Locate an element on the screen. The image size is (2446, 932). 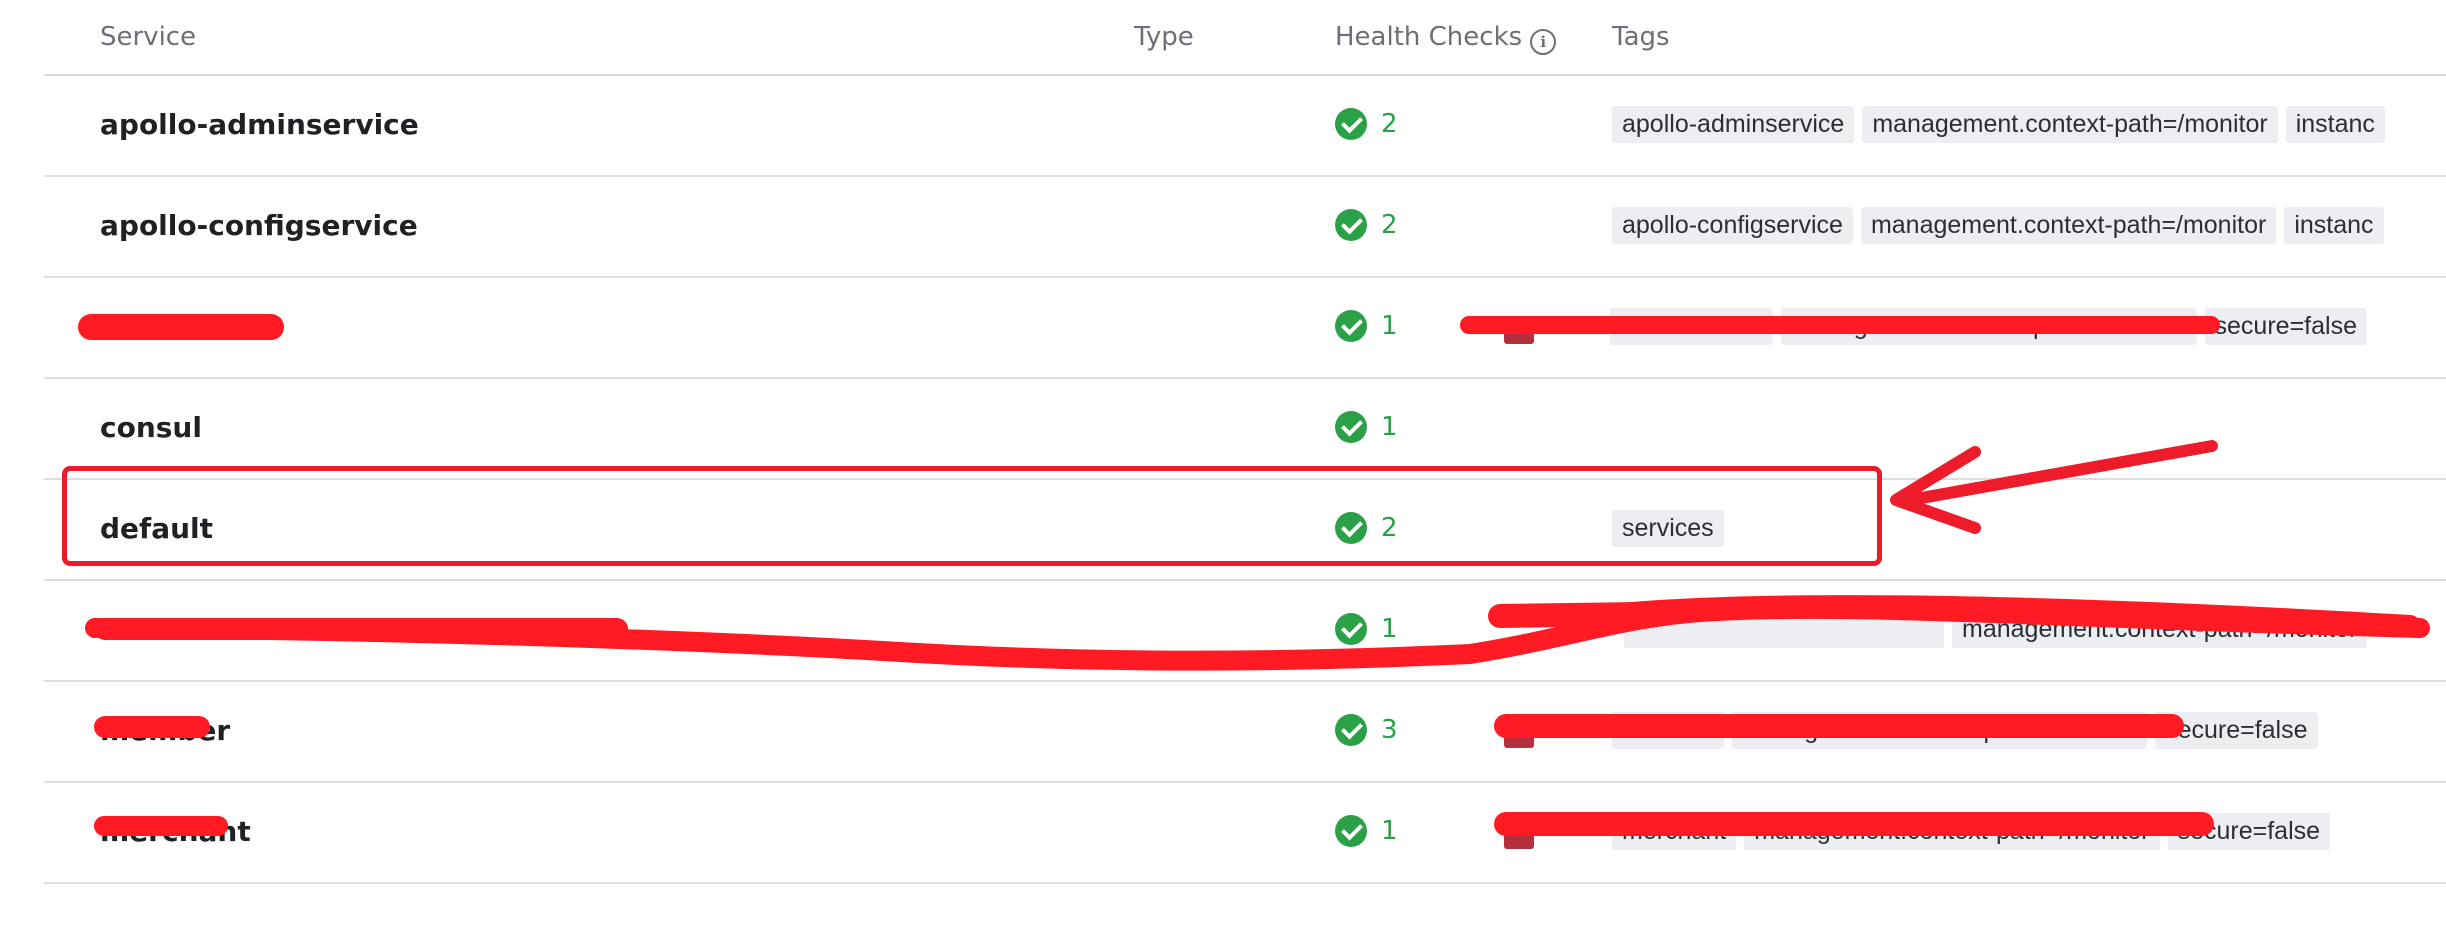
highlight-box is located at coordinates (972, 516).